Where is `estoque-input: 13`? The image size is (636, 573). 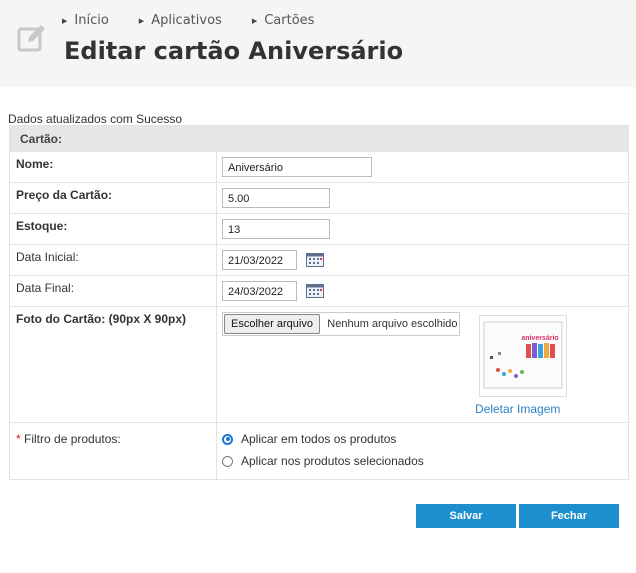
estoque-input: 13 is located at coordinates (276, 229).